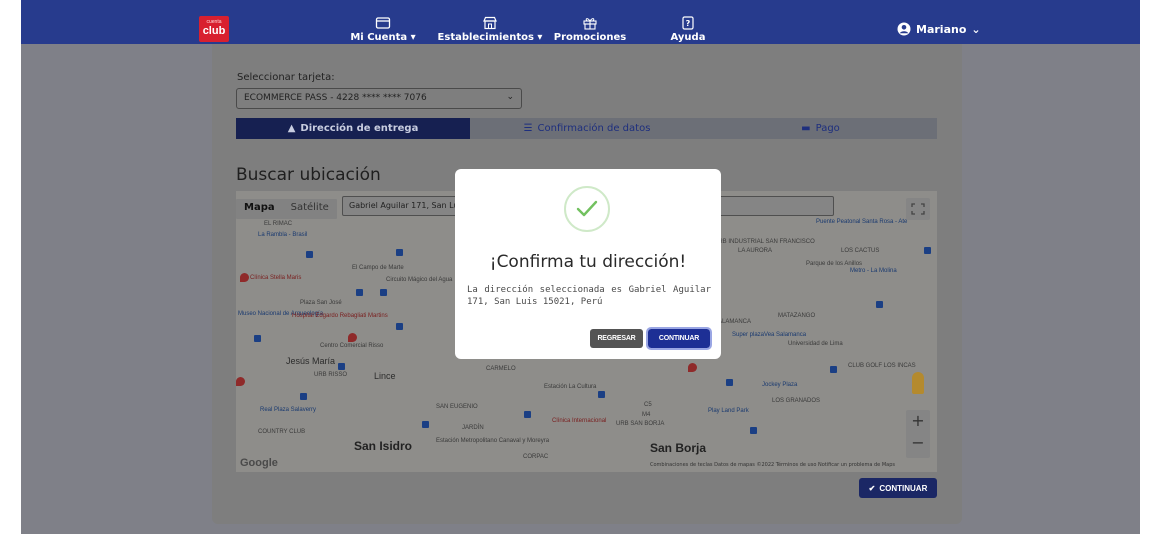 Image resolution: width=1160 pixels, height=534 pixels. What do you see at coordinates (769, 335) in the screenshot?
I see `map-place-label: Super plazaVea Salamanca` at bounding box center [769, 335].